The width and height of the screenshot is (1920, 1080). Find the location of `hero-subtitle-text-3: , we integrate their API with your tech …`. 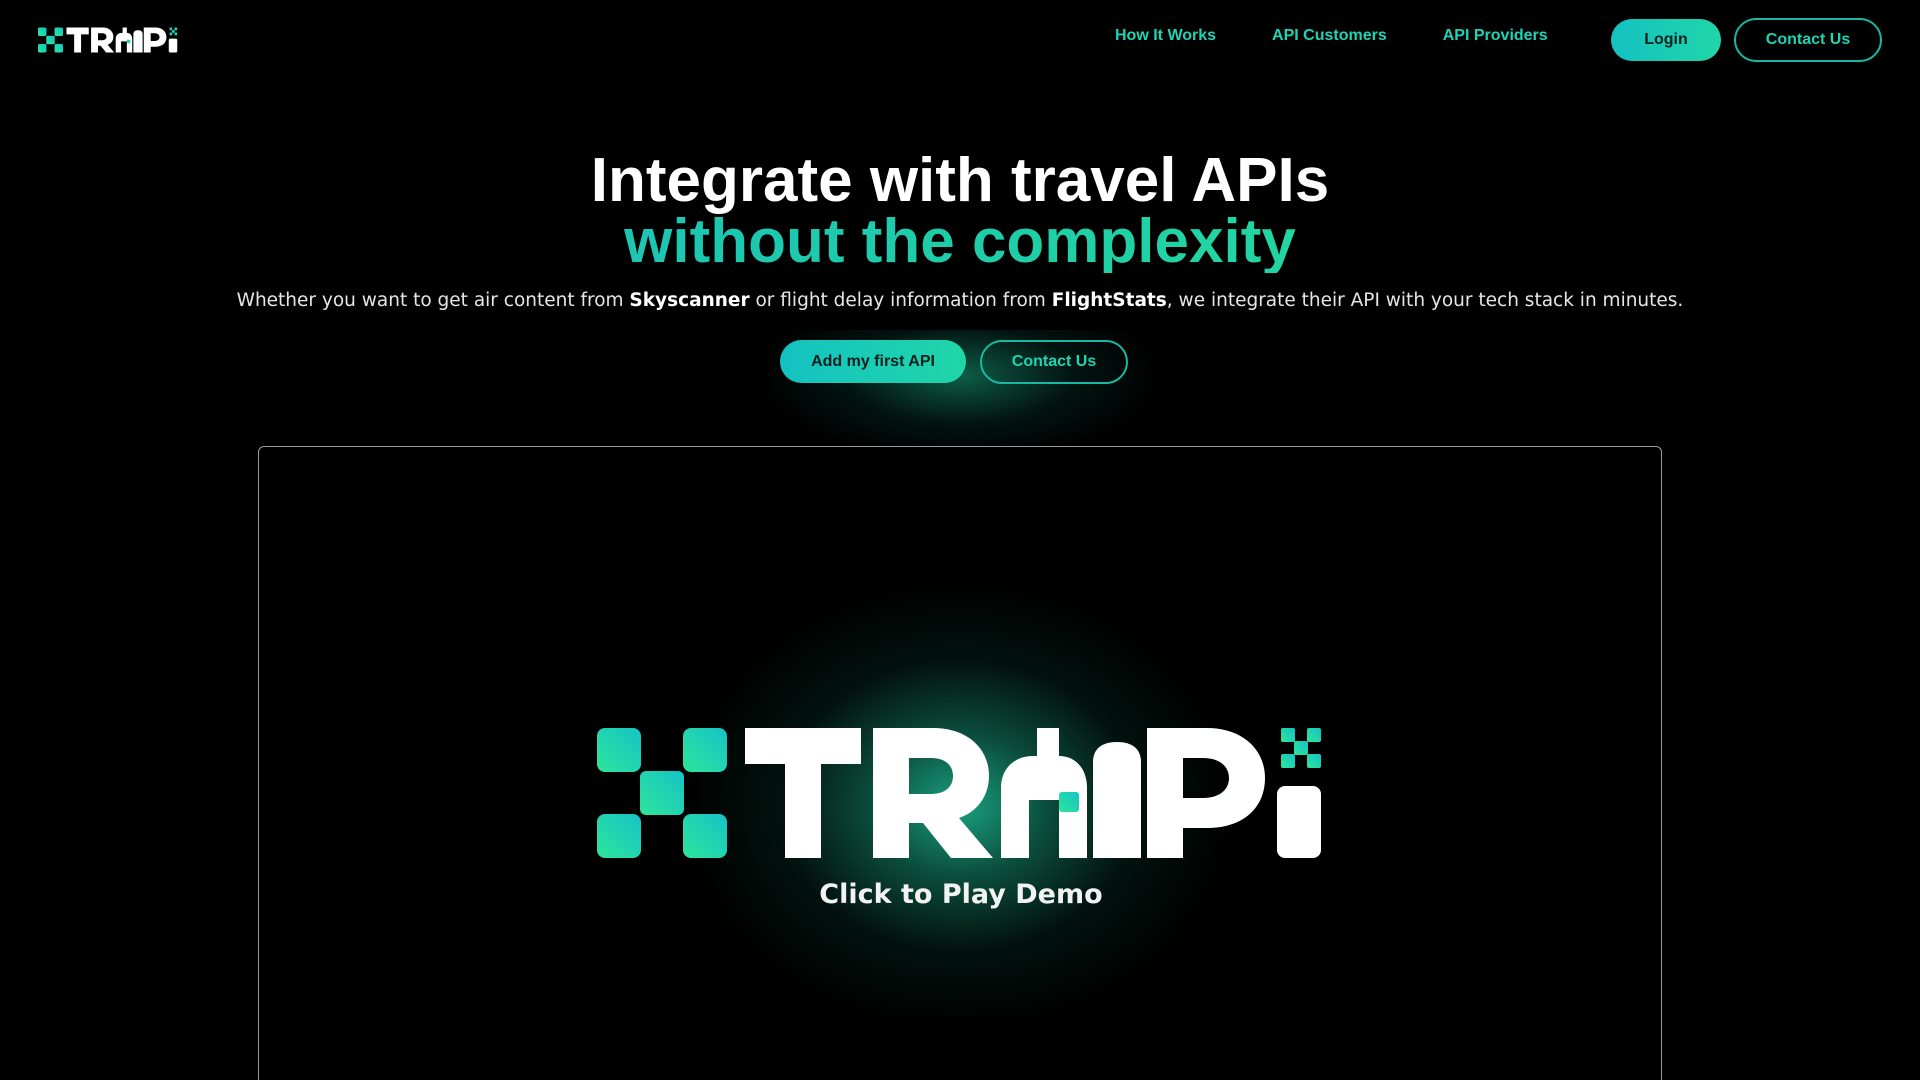

hero-subtitle-text-3: , we integrate their API with your tech … is located at coordinates (1425, 300).